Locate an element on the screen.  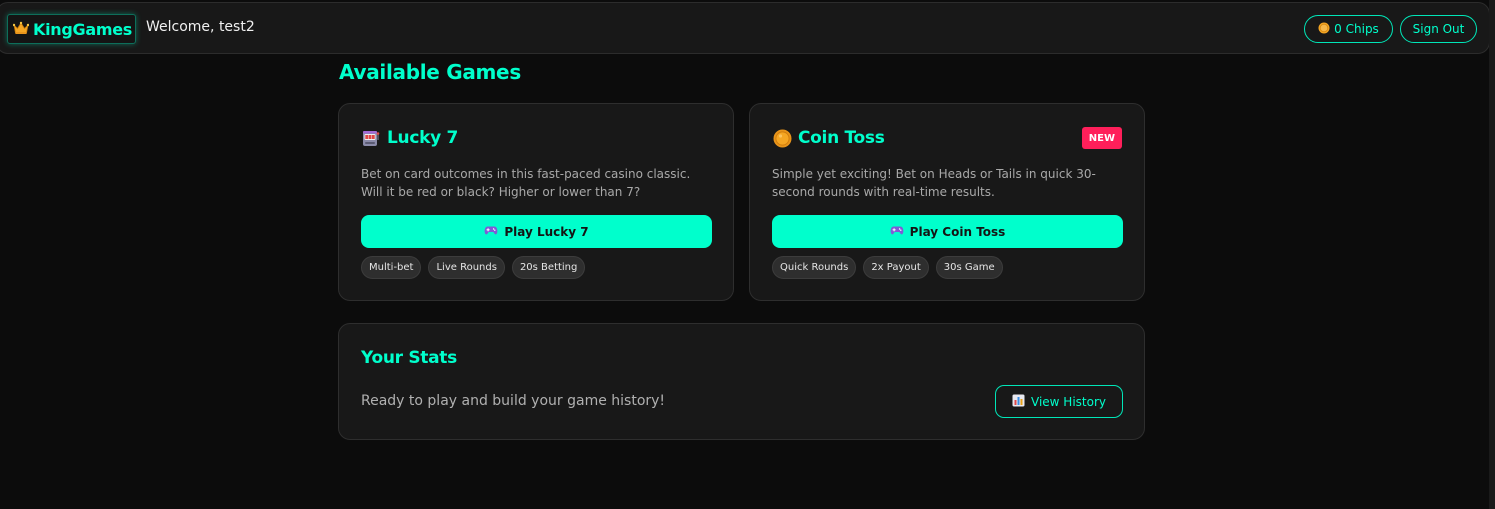
sign-out-button: Sign Out is located at coordinates (1438, 29).